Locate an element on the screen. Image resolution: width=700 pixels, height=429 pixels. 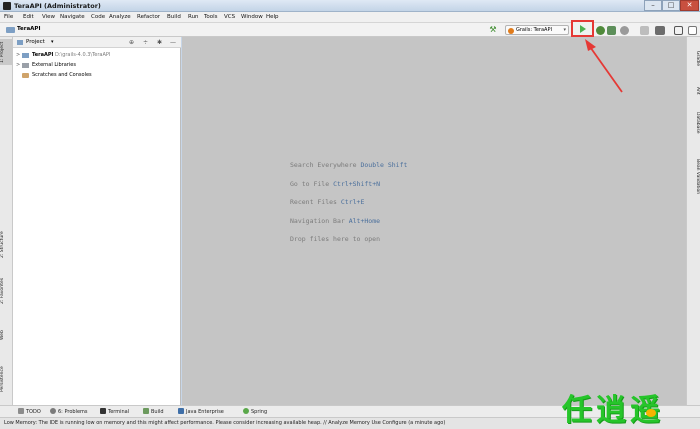
tree-item-label: Scratches and Consoles is located at coordinates (62, 75).